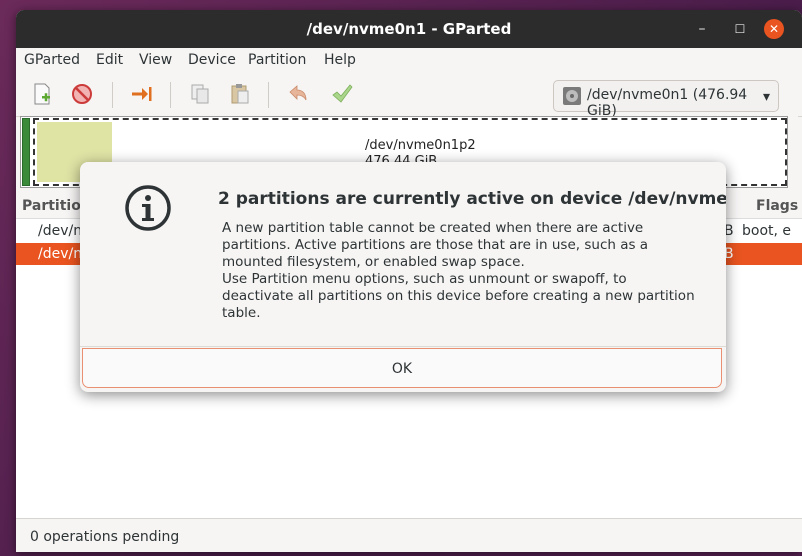 The image size is (802, 556). I want to click on resize-move-icon, so click(142, 94).